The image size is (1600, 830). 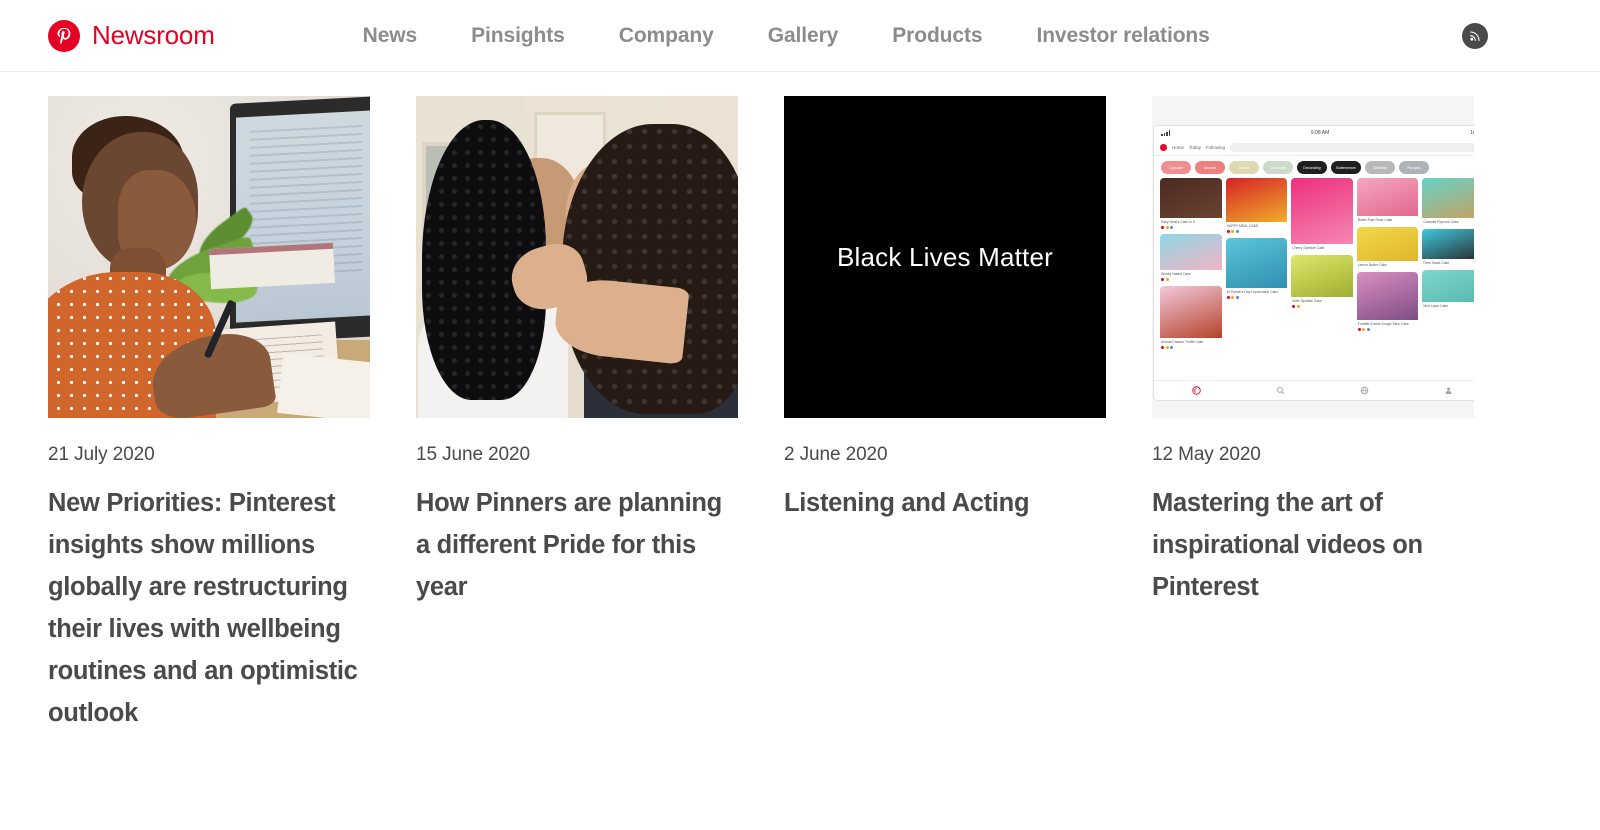 I want to click on pin-caption: Lemon Butter Cake, so click(x=1372, y=265).